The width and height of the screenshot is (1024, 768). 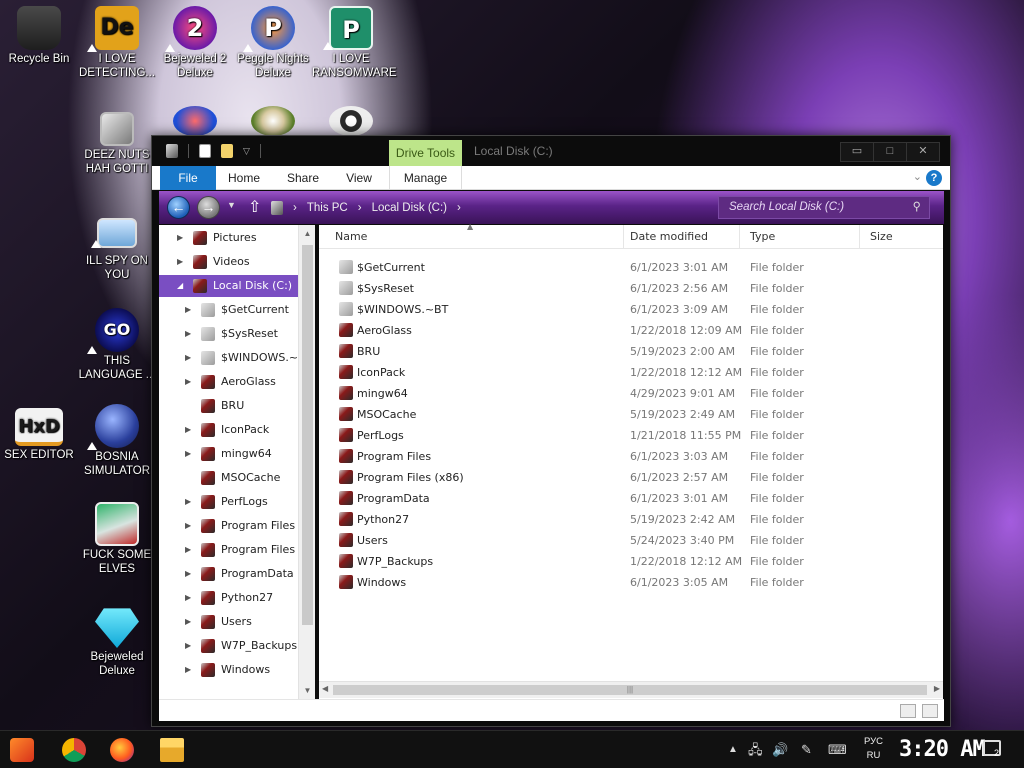 I want to click on new-folder-icon, so click(x=227, y=151).